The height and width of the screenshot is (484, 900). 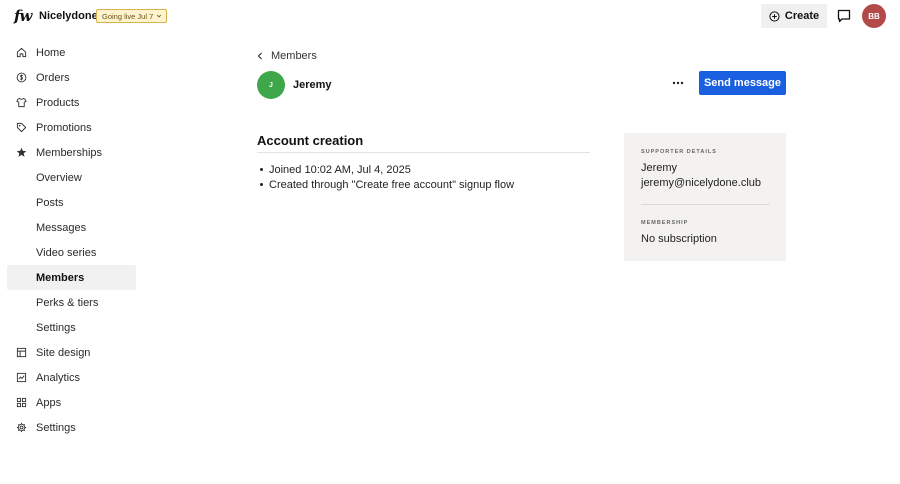 I want to click on send-message-button: Send message, so click(x=742, y=83).